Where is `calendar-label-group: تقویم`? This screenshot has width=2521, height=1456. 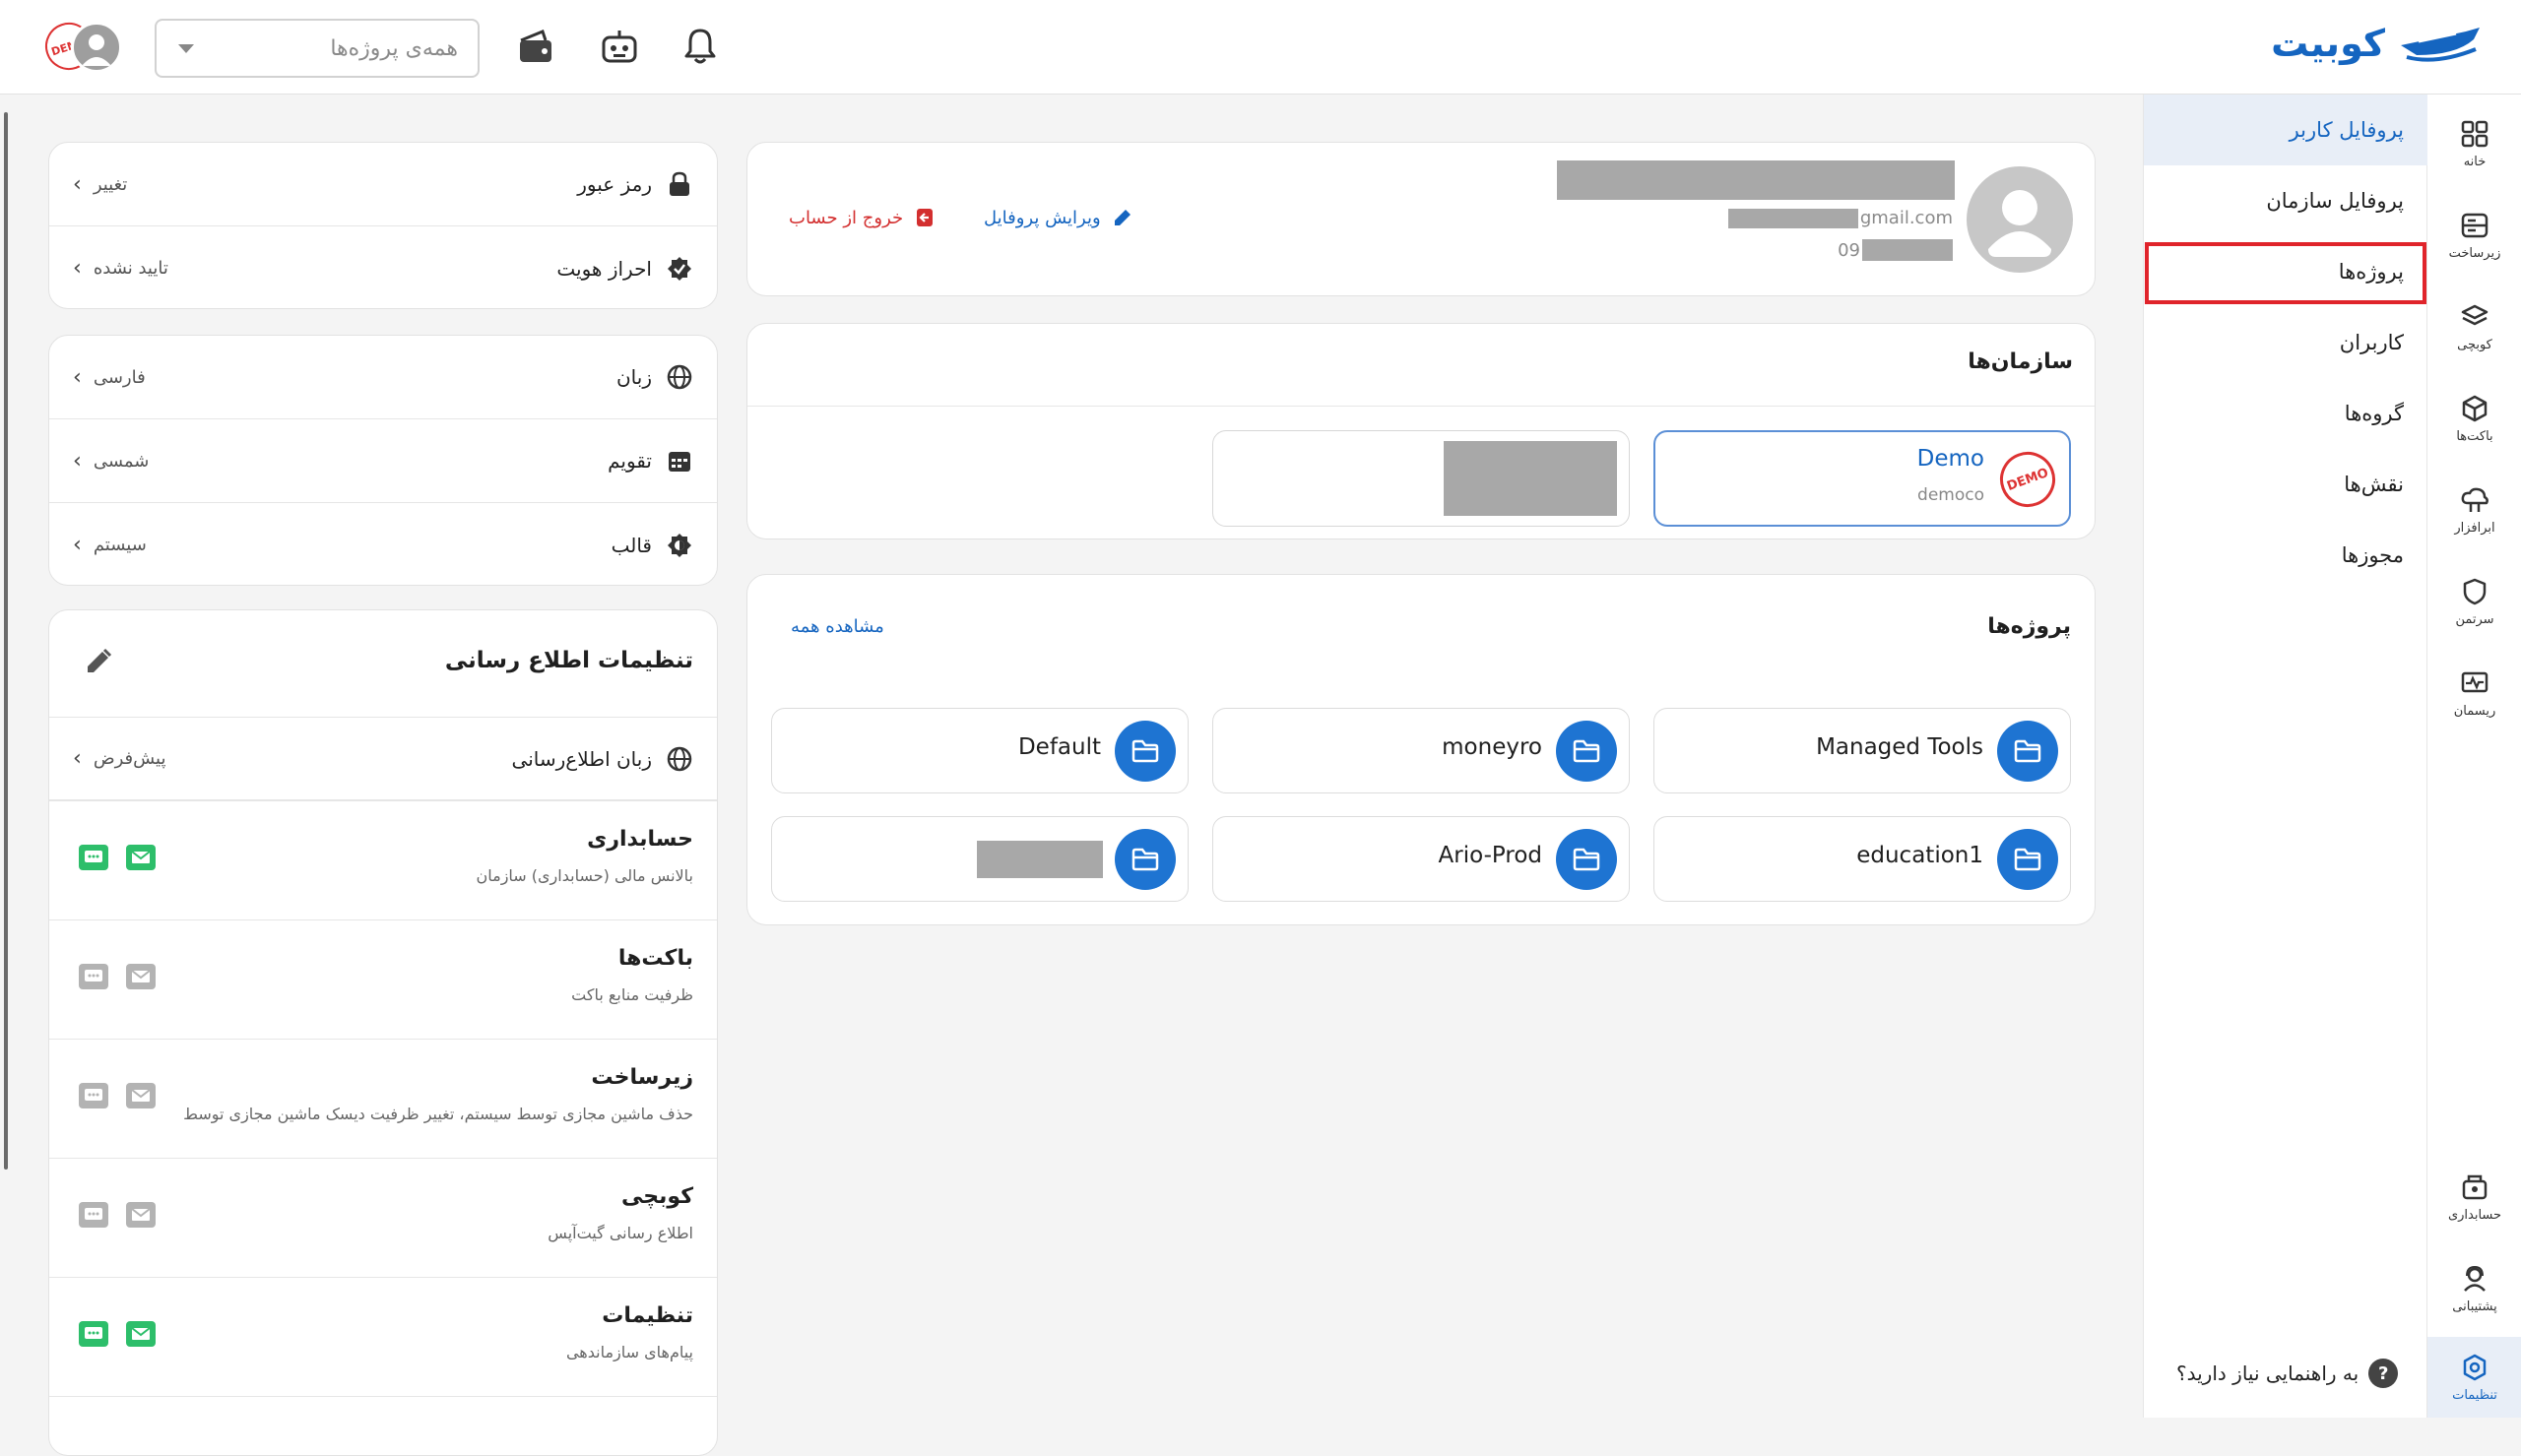
calendar-label-group: تقویم is located at coordinates (650, 461).